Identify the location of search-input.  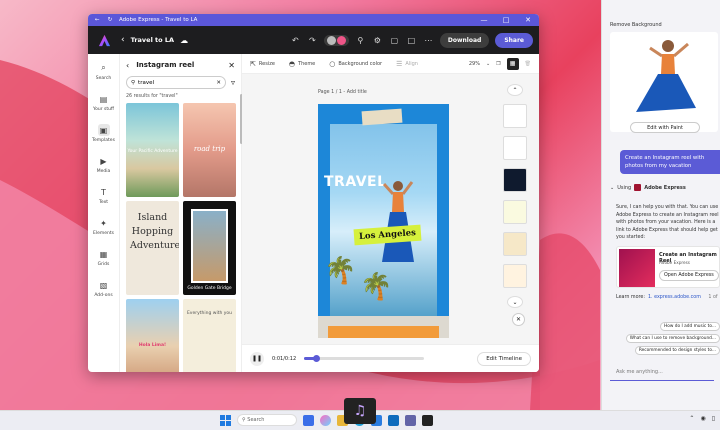
(177, 82).